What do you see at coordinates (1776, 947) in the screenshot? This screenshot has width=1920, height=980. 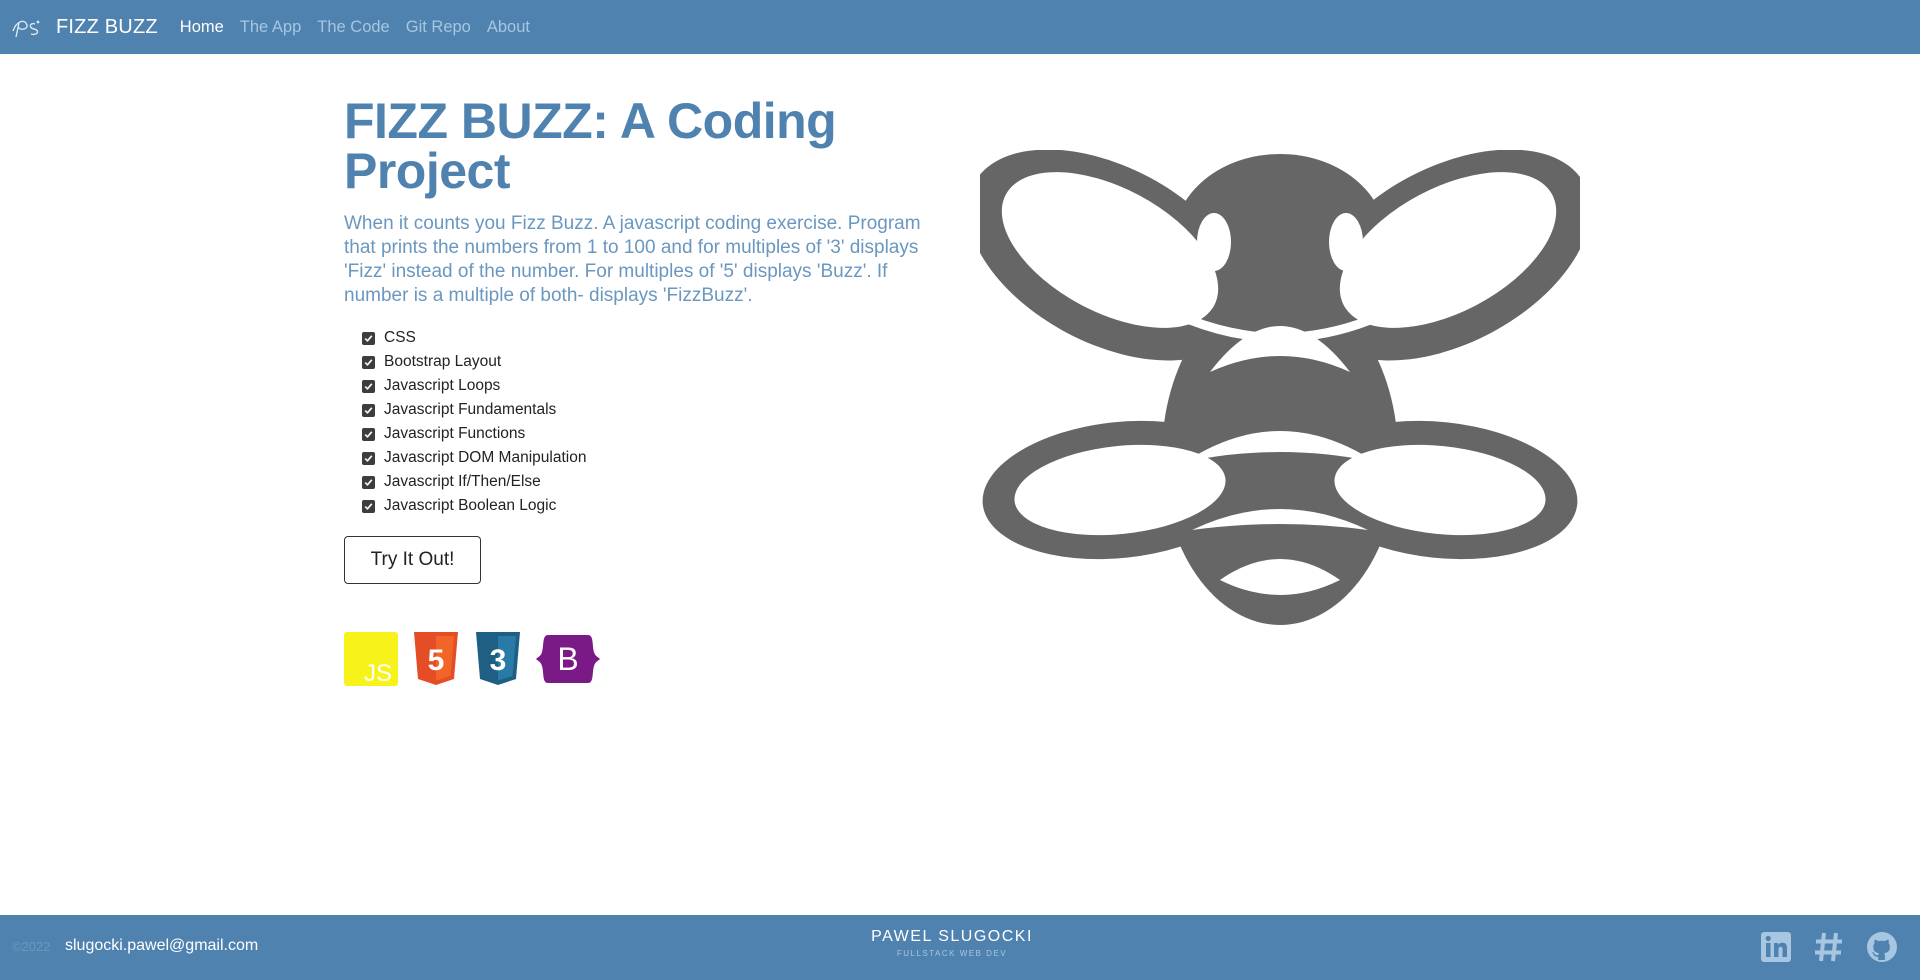 I see `linkedin-icon` at bounding box center [1776, 947].